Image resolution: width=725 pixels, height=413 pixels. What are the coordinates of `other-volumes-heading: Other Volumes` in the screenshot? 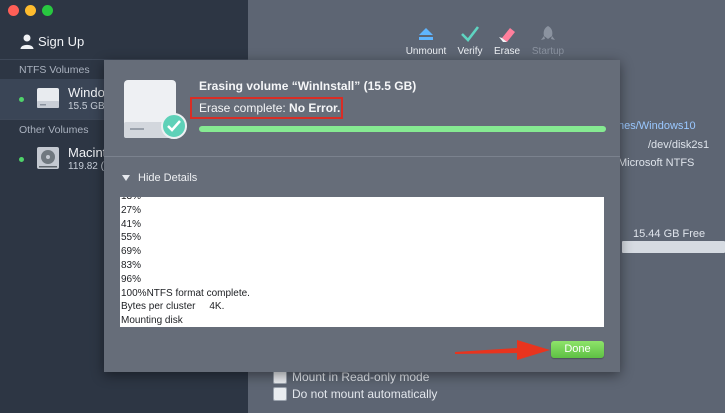 It's located at (54, 130).